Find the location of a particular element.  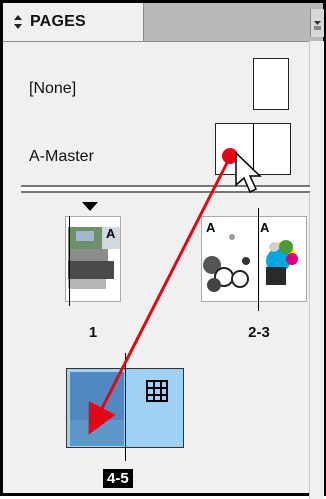

spread-2-3-thumbnail: A A is located at coordinates (254, 259).